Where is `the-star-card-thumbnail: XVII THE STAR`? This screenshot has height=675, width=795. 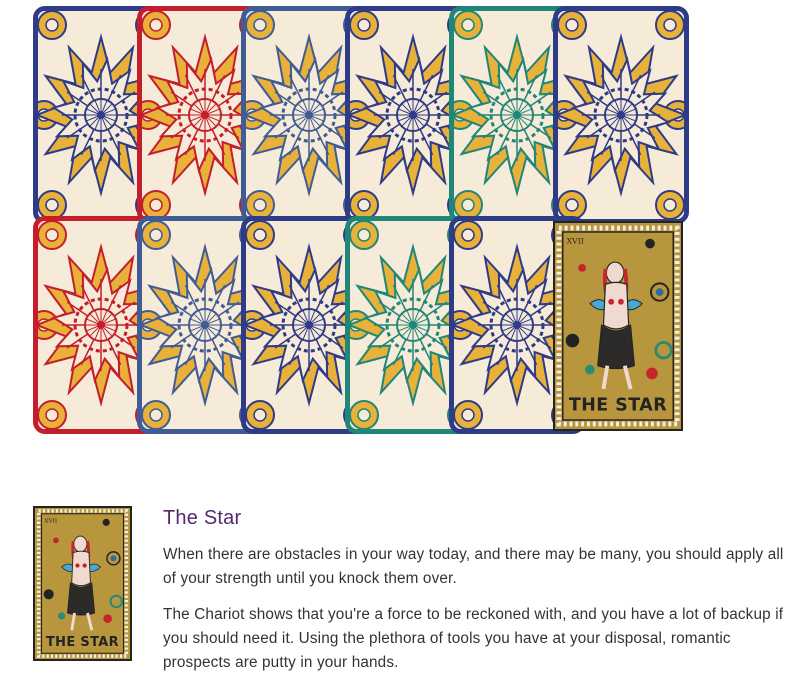 the-star-card-thumbnail: XVII THE STAR is located at coordinates (82, 583).